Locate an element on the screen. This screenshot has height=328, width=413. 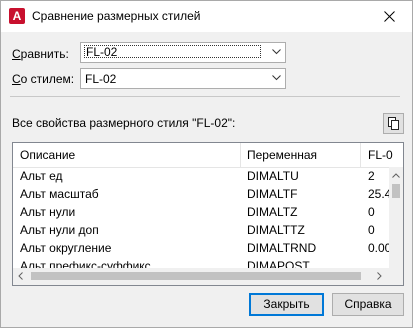
separator is located at coordinates (205, 96).